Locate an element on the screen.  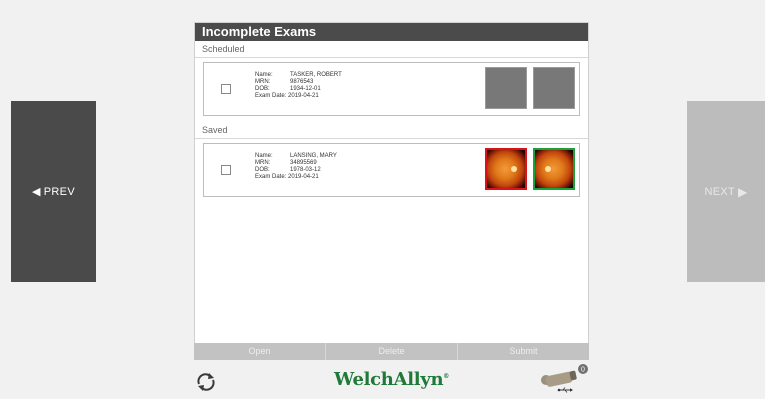
camera-usb-device-icon: 0 is located at coordinates (565, 379).